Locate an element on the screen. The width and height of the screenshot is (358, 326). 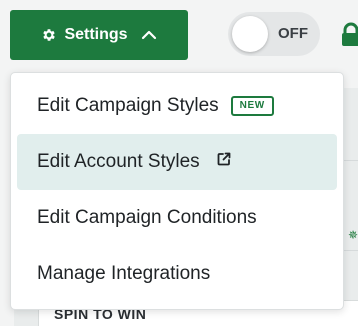
lock-icon is located at coordinates (349, 37).